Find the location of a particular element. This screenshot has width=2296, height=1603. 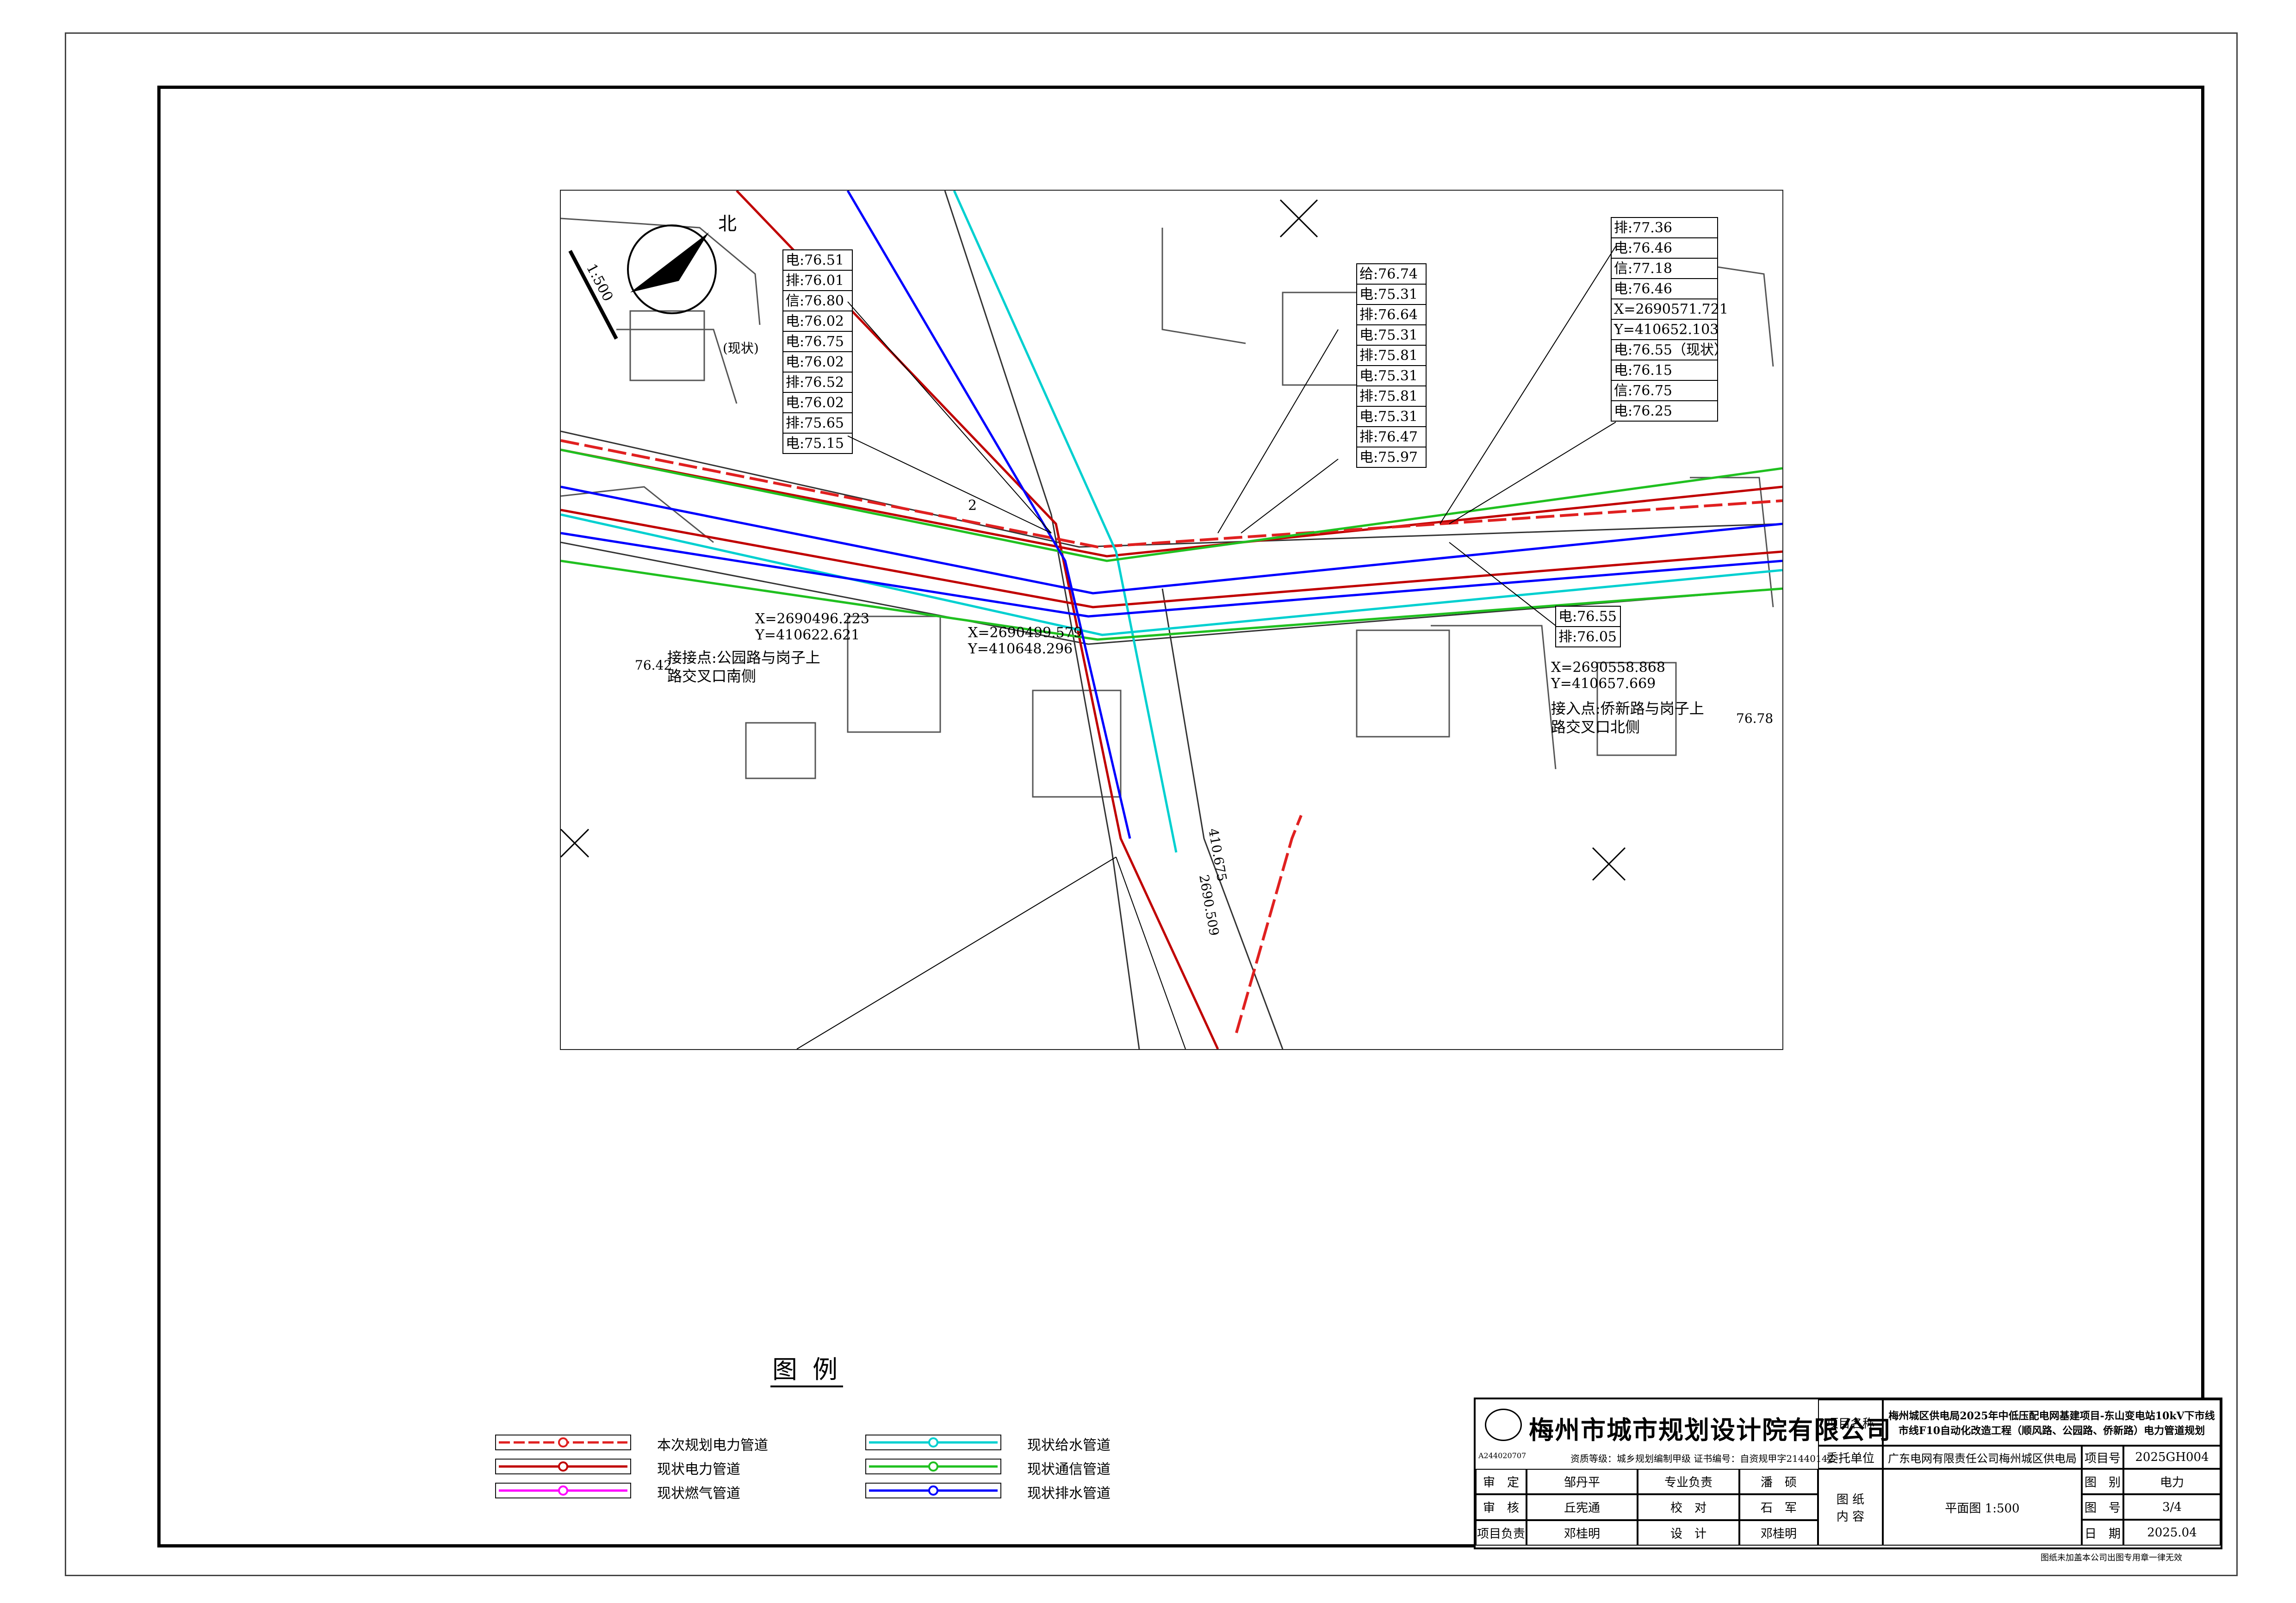

elevation-label-left: 信:76.80 is located at coordinates (815, 301).